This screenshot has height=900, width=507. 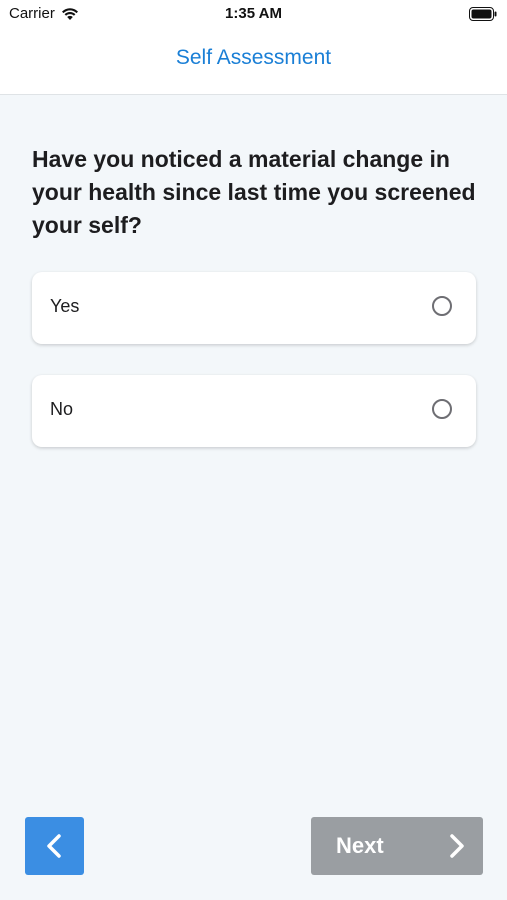 I want to click on navigation-bar: Self Assessment, so click(x=253, y=62).